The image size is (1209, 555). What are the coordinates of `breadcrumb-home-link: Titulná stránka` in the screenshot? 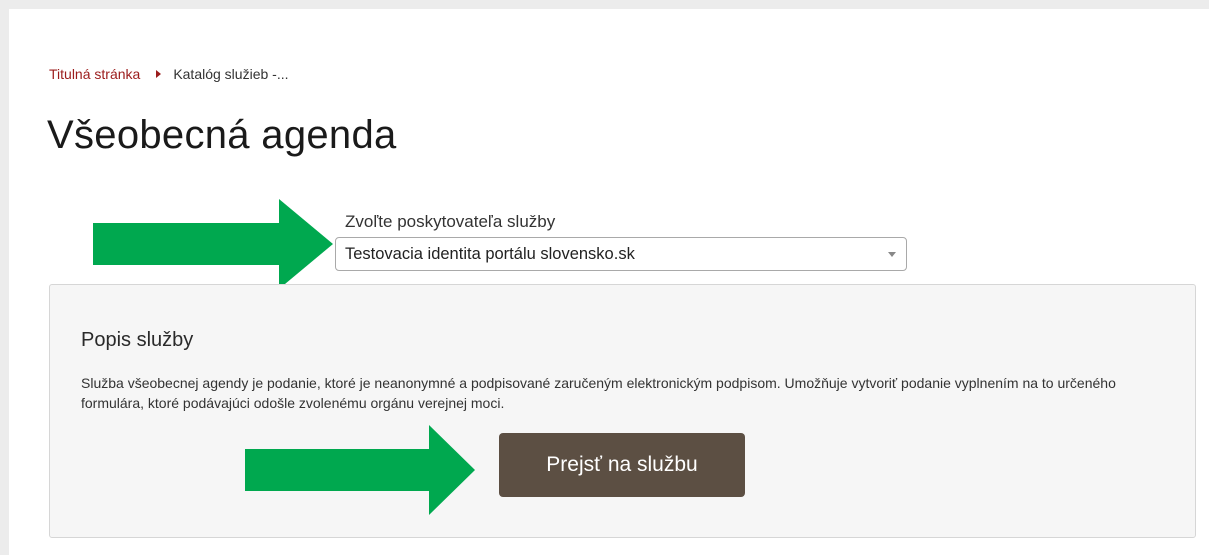 It's located at (94, 74).